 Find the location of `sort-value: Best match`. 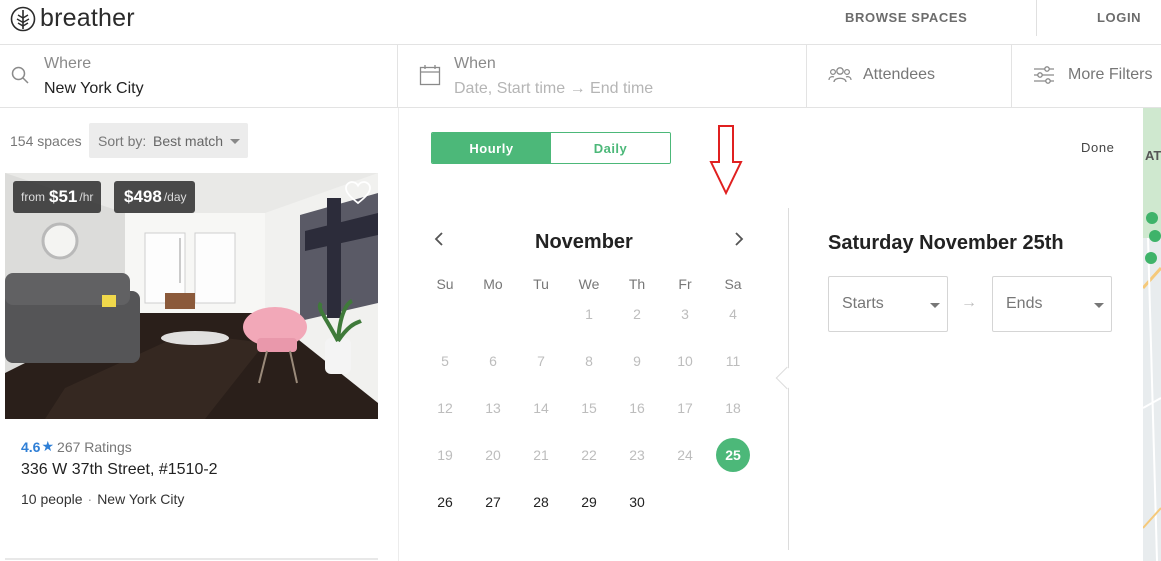

sort-value: Best match is located at coordinates (188, 141).